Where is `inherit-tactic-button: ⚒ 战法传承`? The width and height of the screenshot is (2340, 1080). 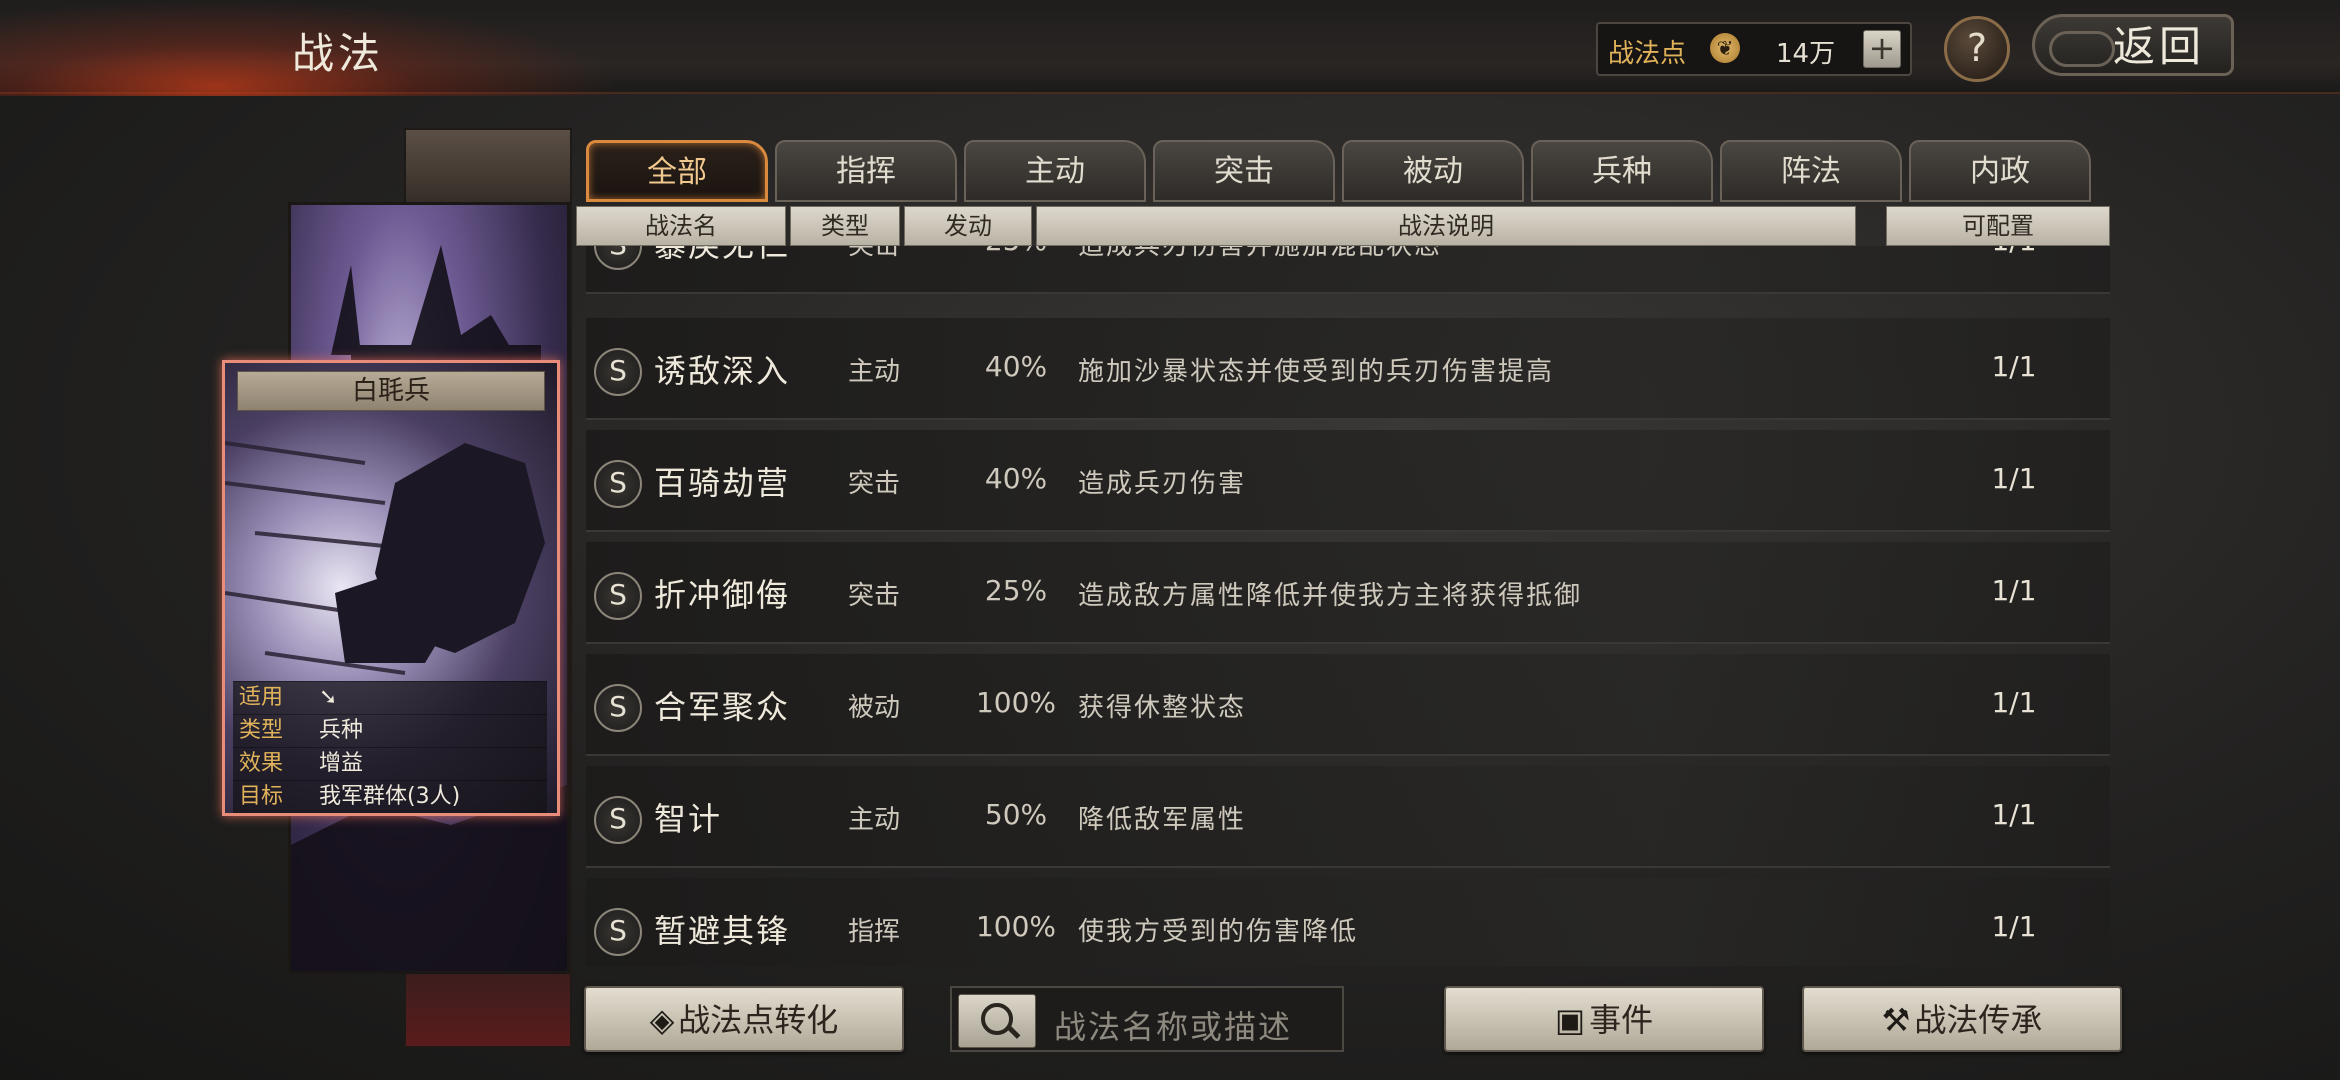
inherit-tactic-button: ⚒ 战法传承 is located at coordinates (1962, 1019).